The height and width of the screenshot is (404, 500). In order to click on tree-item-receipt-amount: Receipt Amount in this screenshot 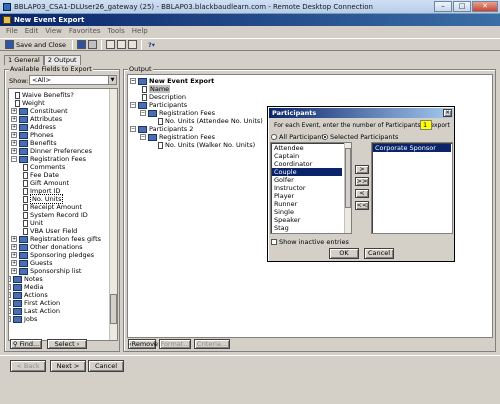, I will do `click(52, 207)`.